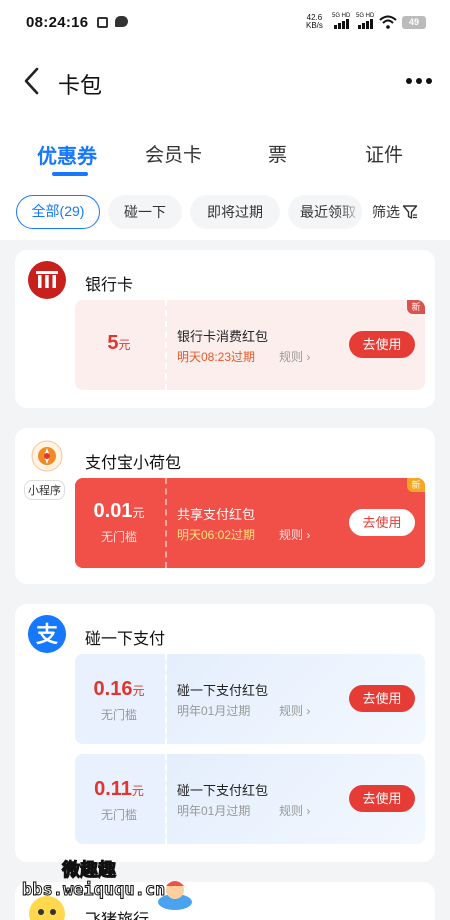  I want to click on coupon-info-area: 银行卡消费红包 明天08:23过期 规则 › 去使用, so click(295, 345).